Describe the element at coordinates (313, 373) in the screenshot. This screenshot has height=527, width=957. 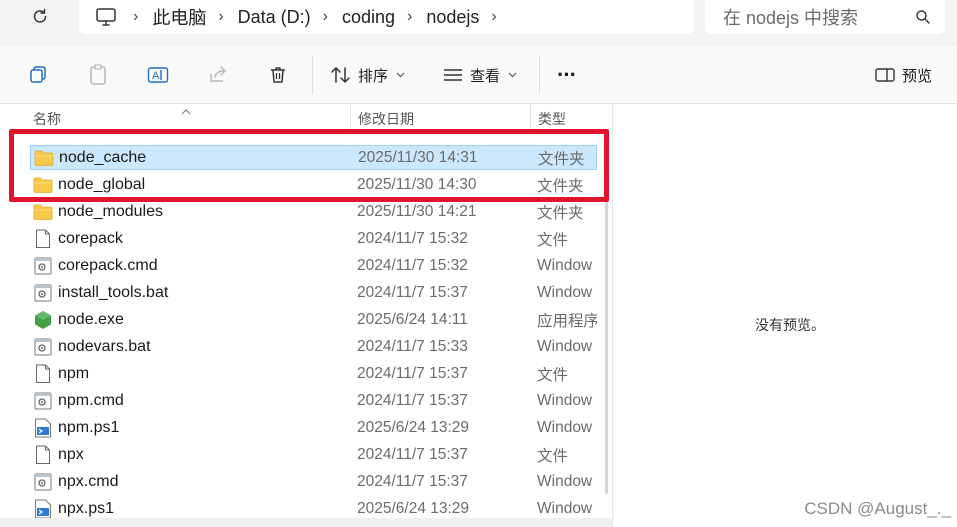
I see `file-row: npm 2024/11/7 15:37 文件` at that location.